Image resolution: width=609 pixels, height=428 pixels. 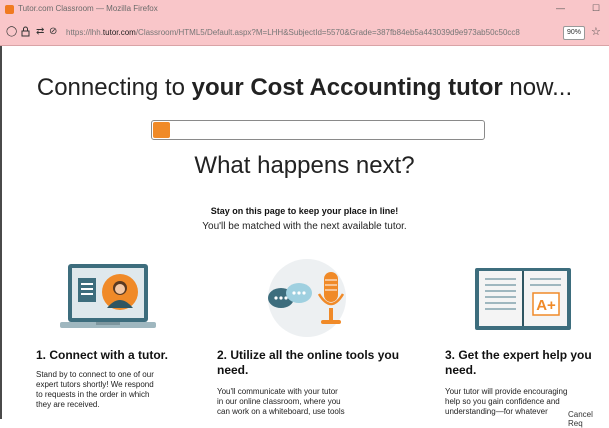 I want to click on bookmark-star-icon: ☆, so click(x=596, y=31).